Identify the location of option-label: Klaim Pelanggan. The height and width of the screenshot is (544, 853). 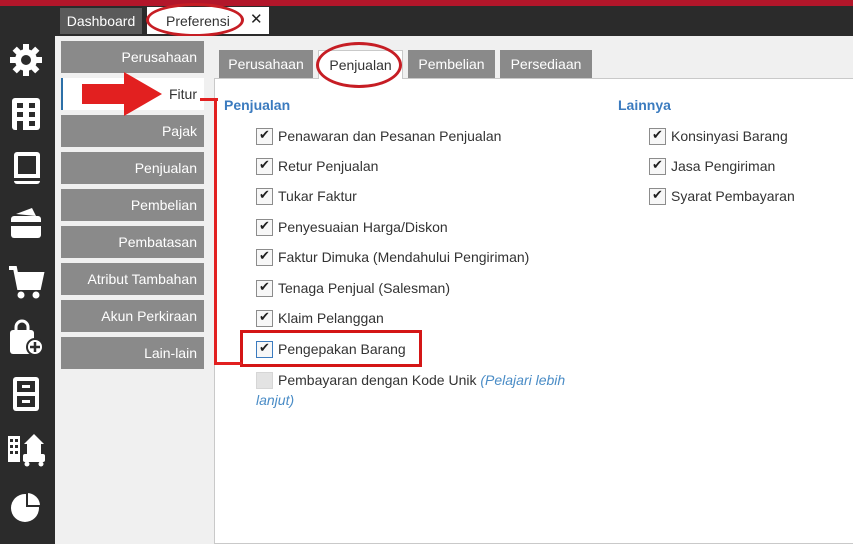
(331, 318).